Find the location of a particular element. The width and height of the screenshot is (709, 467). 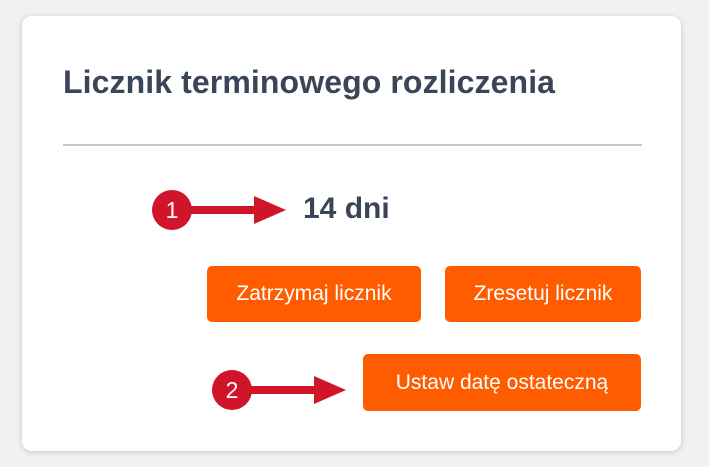

stop-counter-button: Zatrzymaj licznik is located at coordinates (314, 294).